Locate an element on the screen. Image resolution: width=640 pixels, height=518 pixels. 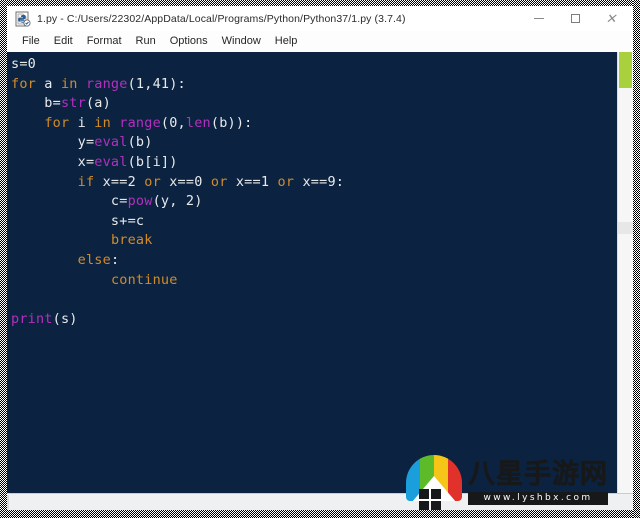
code-token: (b) is located at coordinates (140, 142).